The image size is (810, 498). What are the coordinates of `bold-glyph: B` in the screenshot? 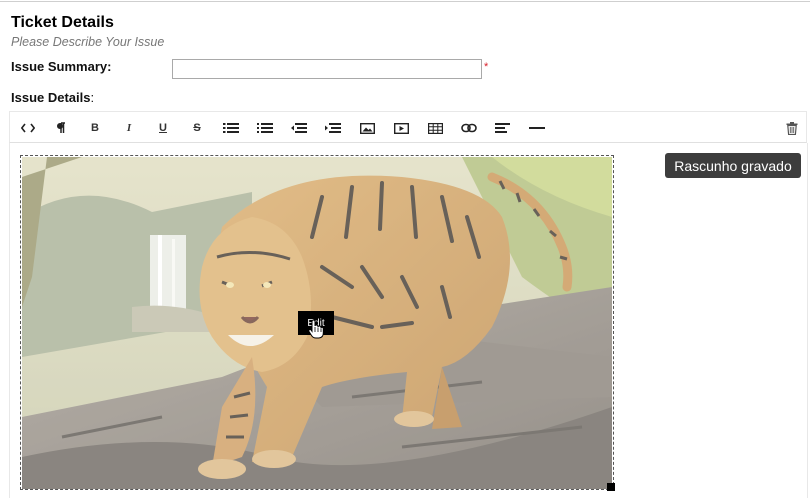 It's located at (95, 127).